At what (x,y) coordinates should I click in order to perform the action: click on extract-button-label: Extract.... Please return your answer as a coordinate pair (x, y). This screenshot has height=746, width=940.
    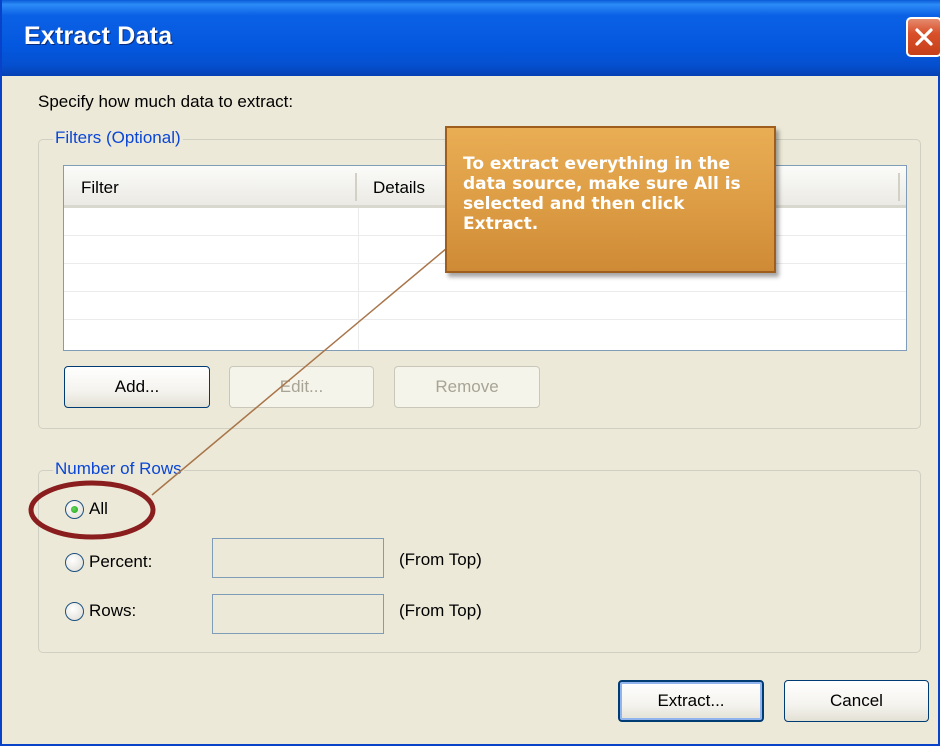
    Looking at the image, I should click on (691, 700).